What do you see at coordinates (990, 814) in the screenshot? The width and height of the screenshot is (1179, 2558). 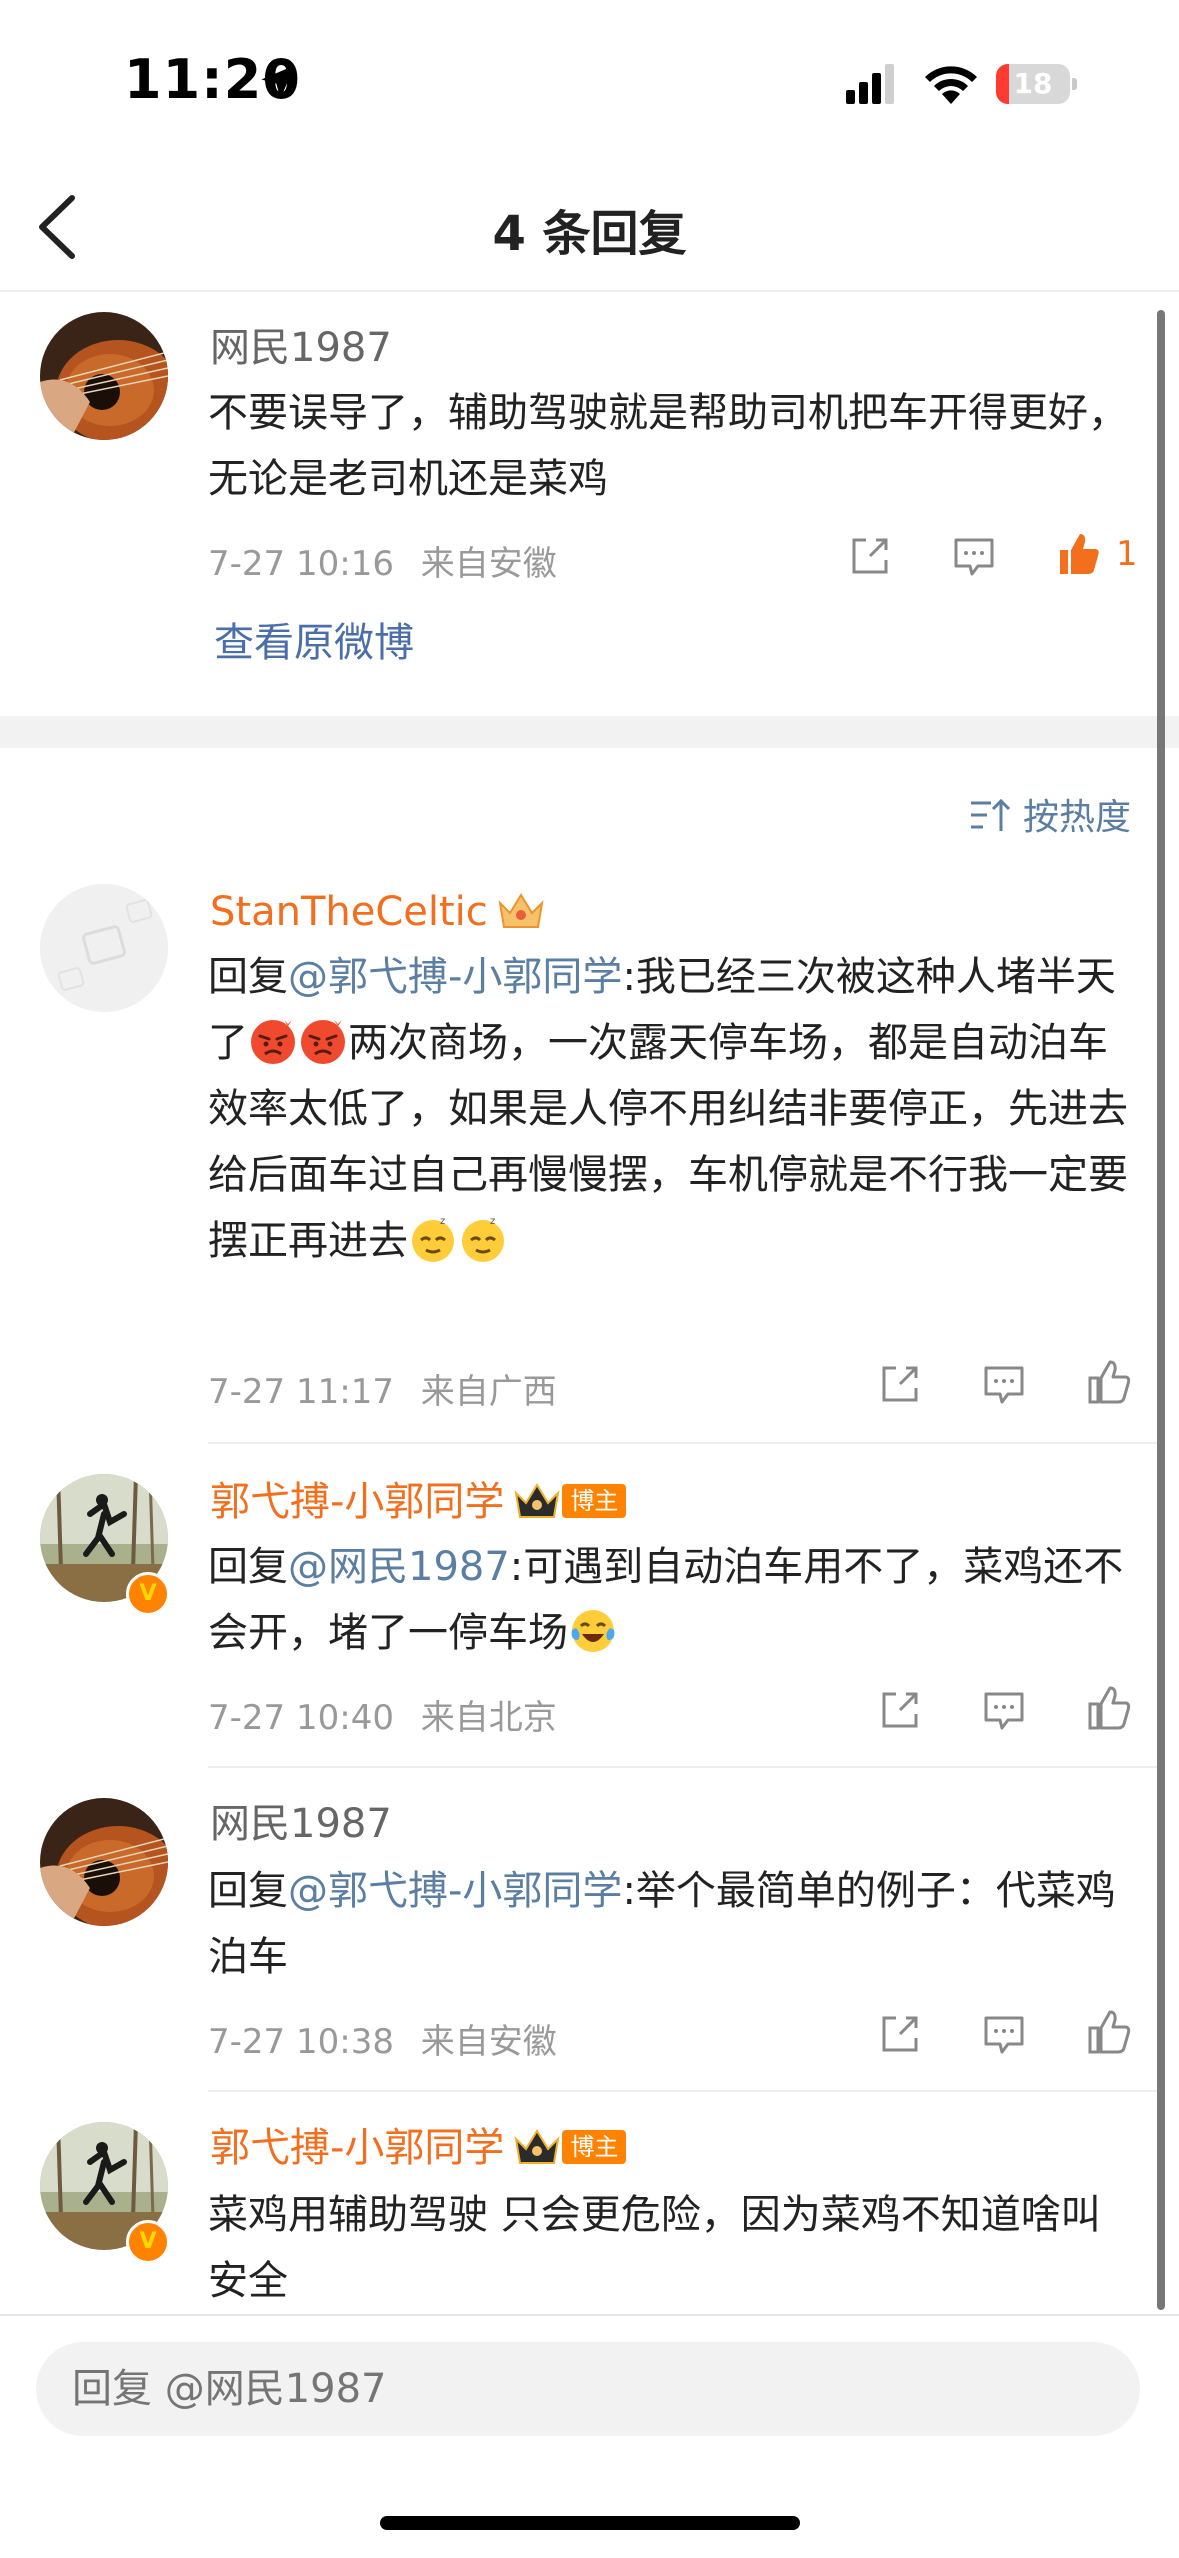 I see `sort-icon` at bounding box center [990, 814].